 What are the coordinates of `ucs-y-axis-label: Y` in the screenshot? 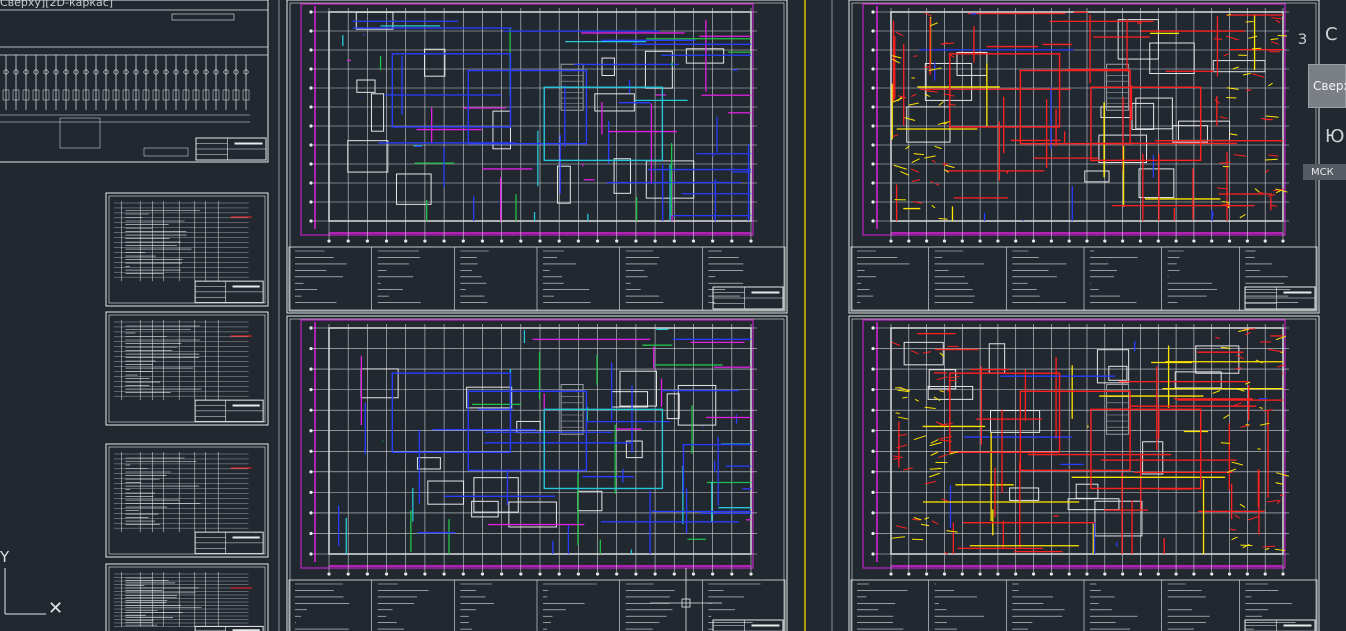 It's located at (5, 557).